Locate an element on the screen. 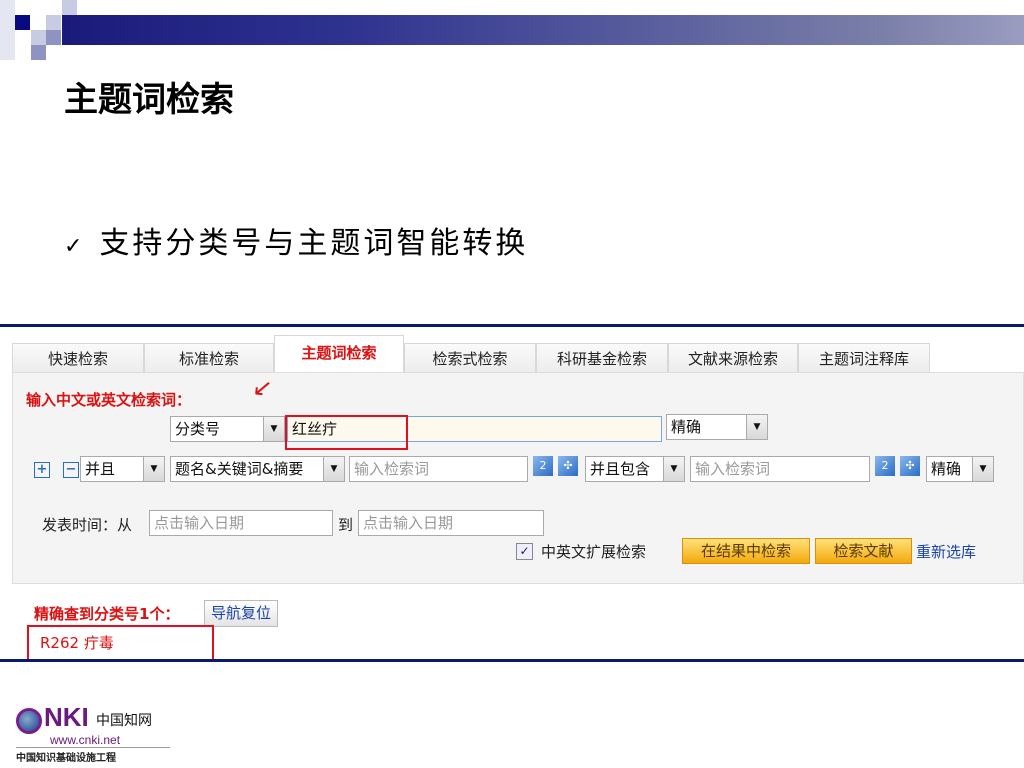 This screenshot has width=1024, height=768. date-from-input: 点击输入日期 is located at coordinates (241, 523).